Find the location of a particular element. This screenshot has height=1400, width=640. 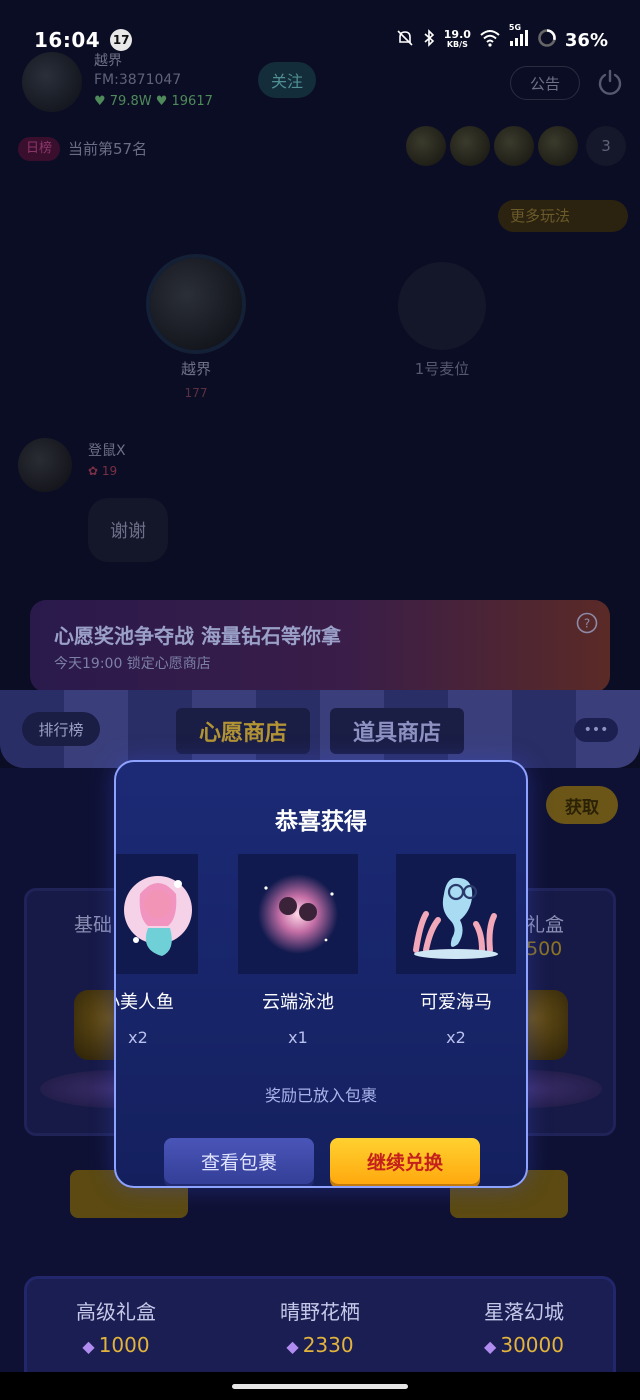

chat-badge: ✿ 19 is located at coordinates (103, 471).